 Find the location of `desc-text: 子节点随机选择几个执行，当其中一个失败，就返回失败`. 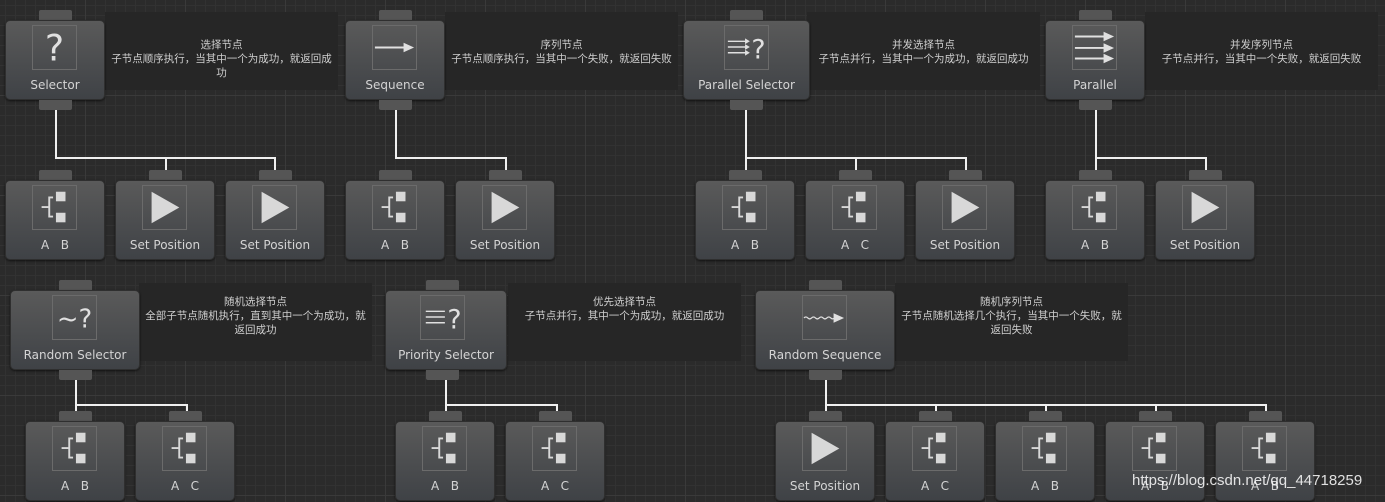

desc-text: 子节点随机选择几个执行，当其中一个失败，就返回失败 is located at coordinates (1011, 323).